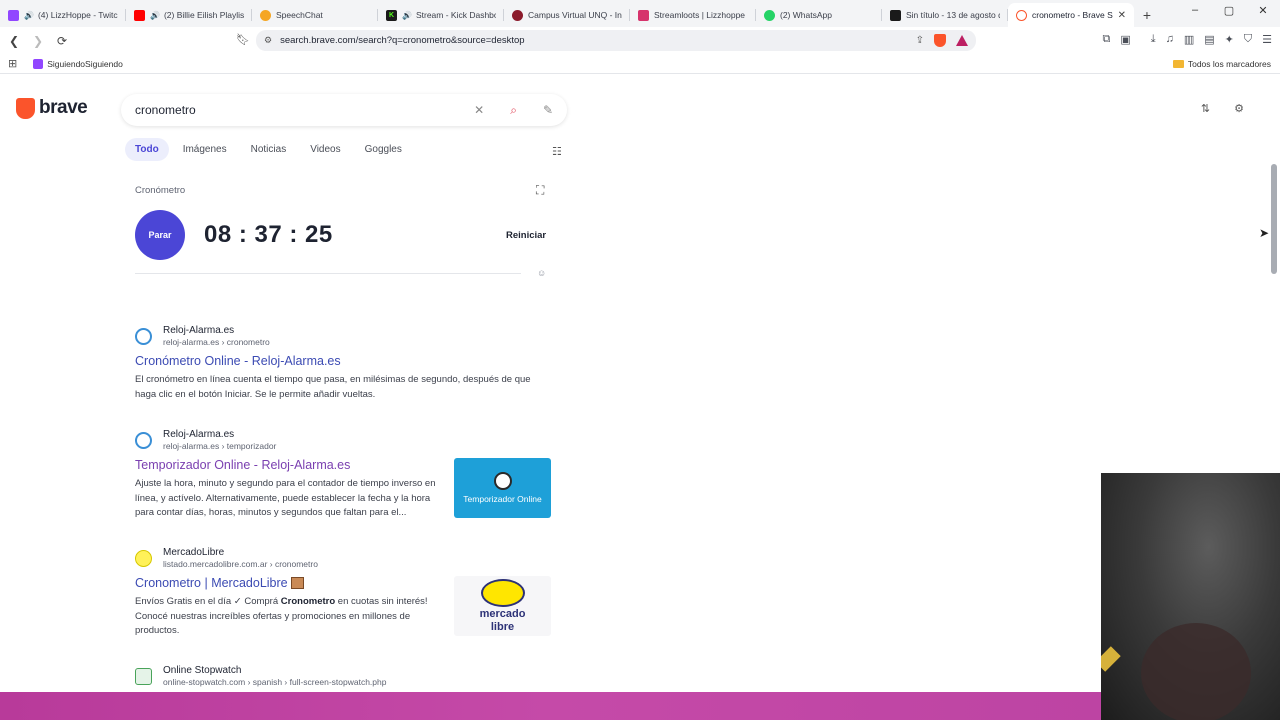  What do you see at coordinates (962, 40) in the screenshot?
I see `brave-rewards-icon` at bounding box center [962, 40].